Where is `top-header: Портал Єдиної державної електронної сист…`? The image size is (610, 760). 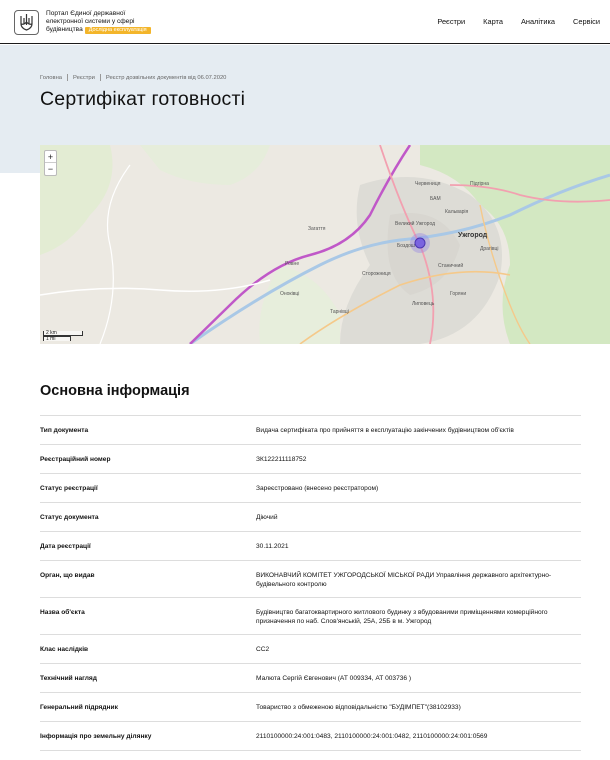 top-header: Портал Єдиної державної електронної сист… is located at coordinates (305, 22).